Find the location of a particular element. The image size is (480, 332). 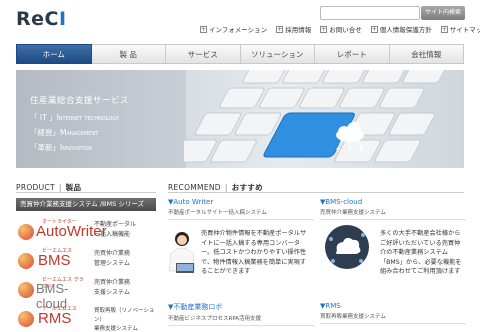

rec-sub-robo: 不動産ビジネスプロセスRPA活用支援 is located at coordinates (215, 319).